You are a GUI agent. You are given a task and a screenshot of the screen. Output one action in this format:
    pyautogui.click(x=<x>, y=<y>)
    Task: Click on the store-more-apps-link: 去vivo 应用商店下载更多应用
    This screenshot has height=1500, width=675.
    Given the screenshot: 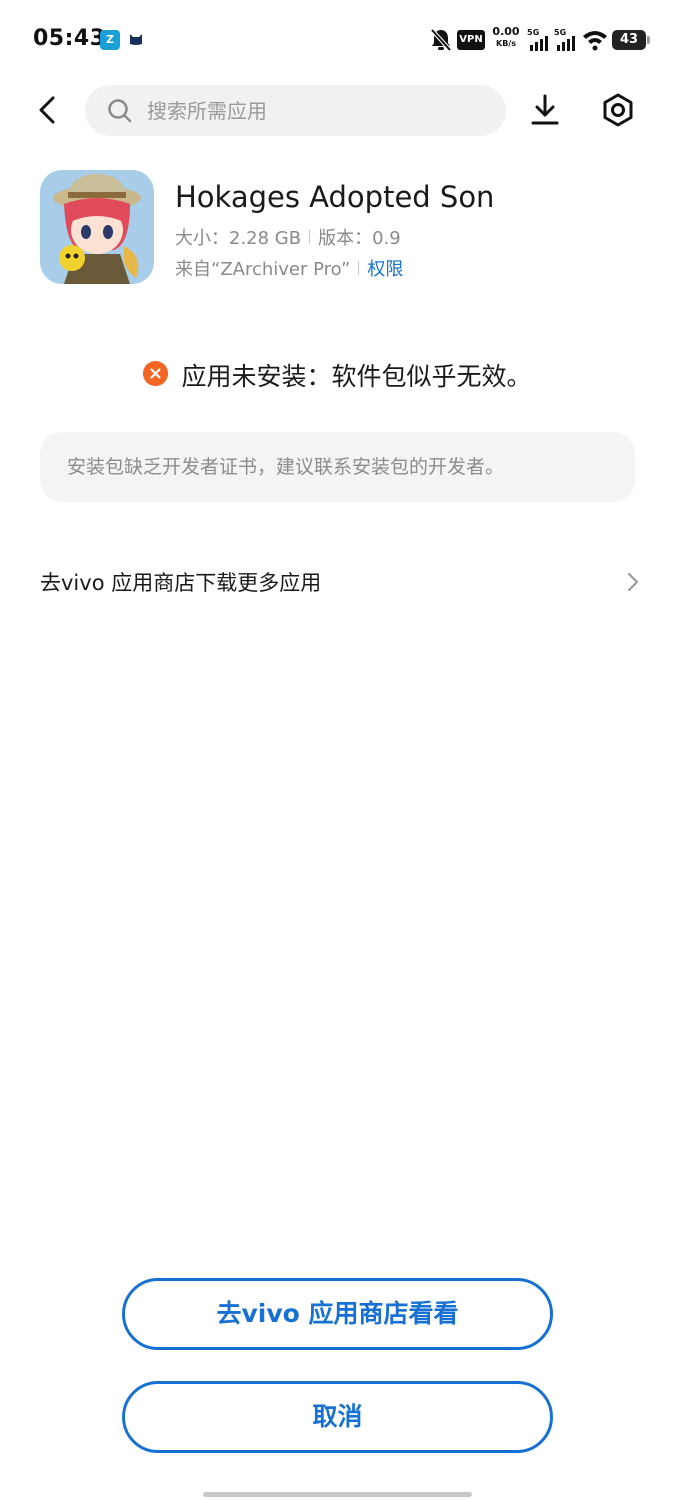 What is the action you would take?
    pyautogui.click(x=340, y=583)
    